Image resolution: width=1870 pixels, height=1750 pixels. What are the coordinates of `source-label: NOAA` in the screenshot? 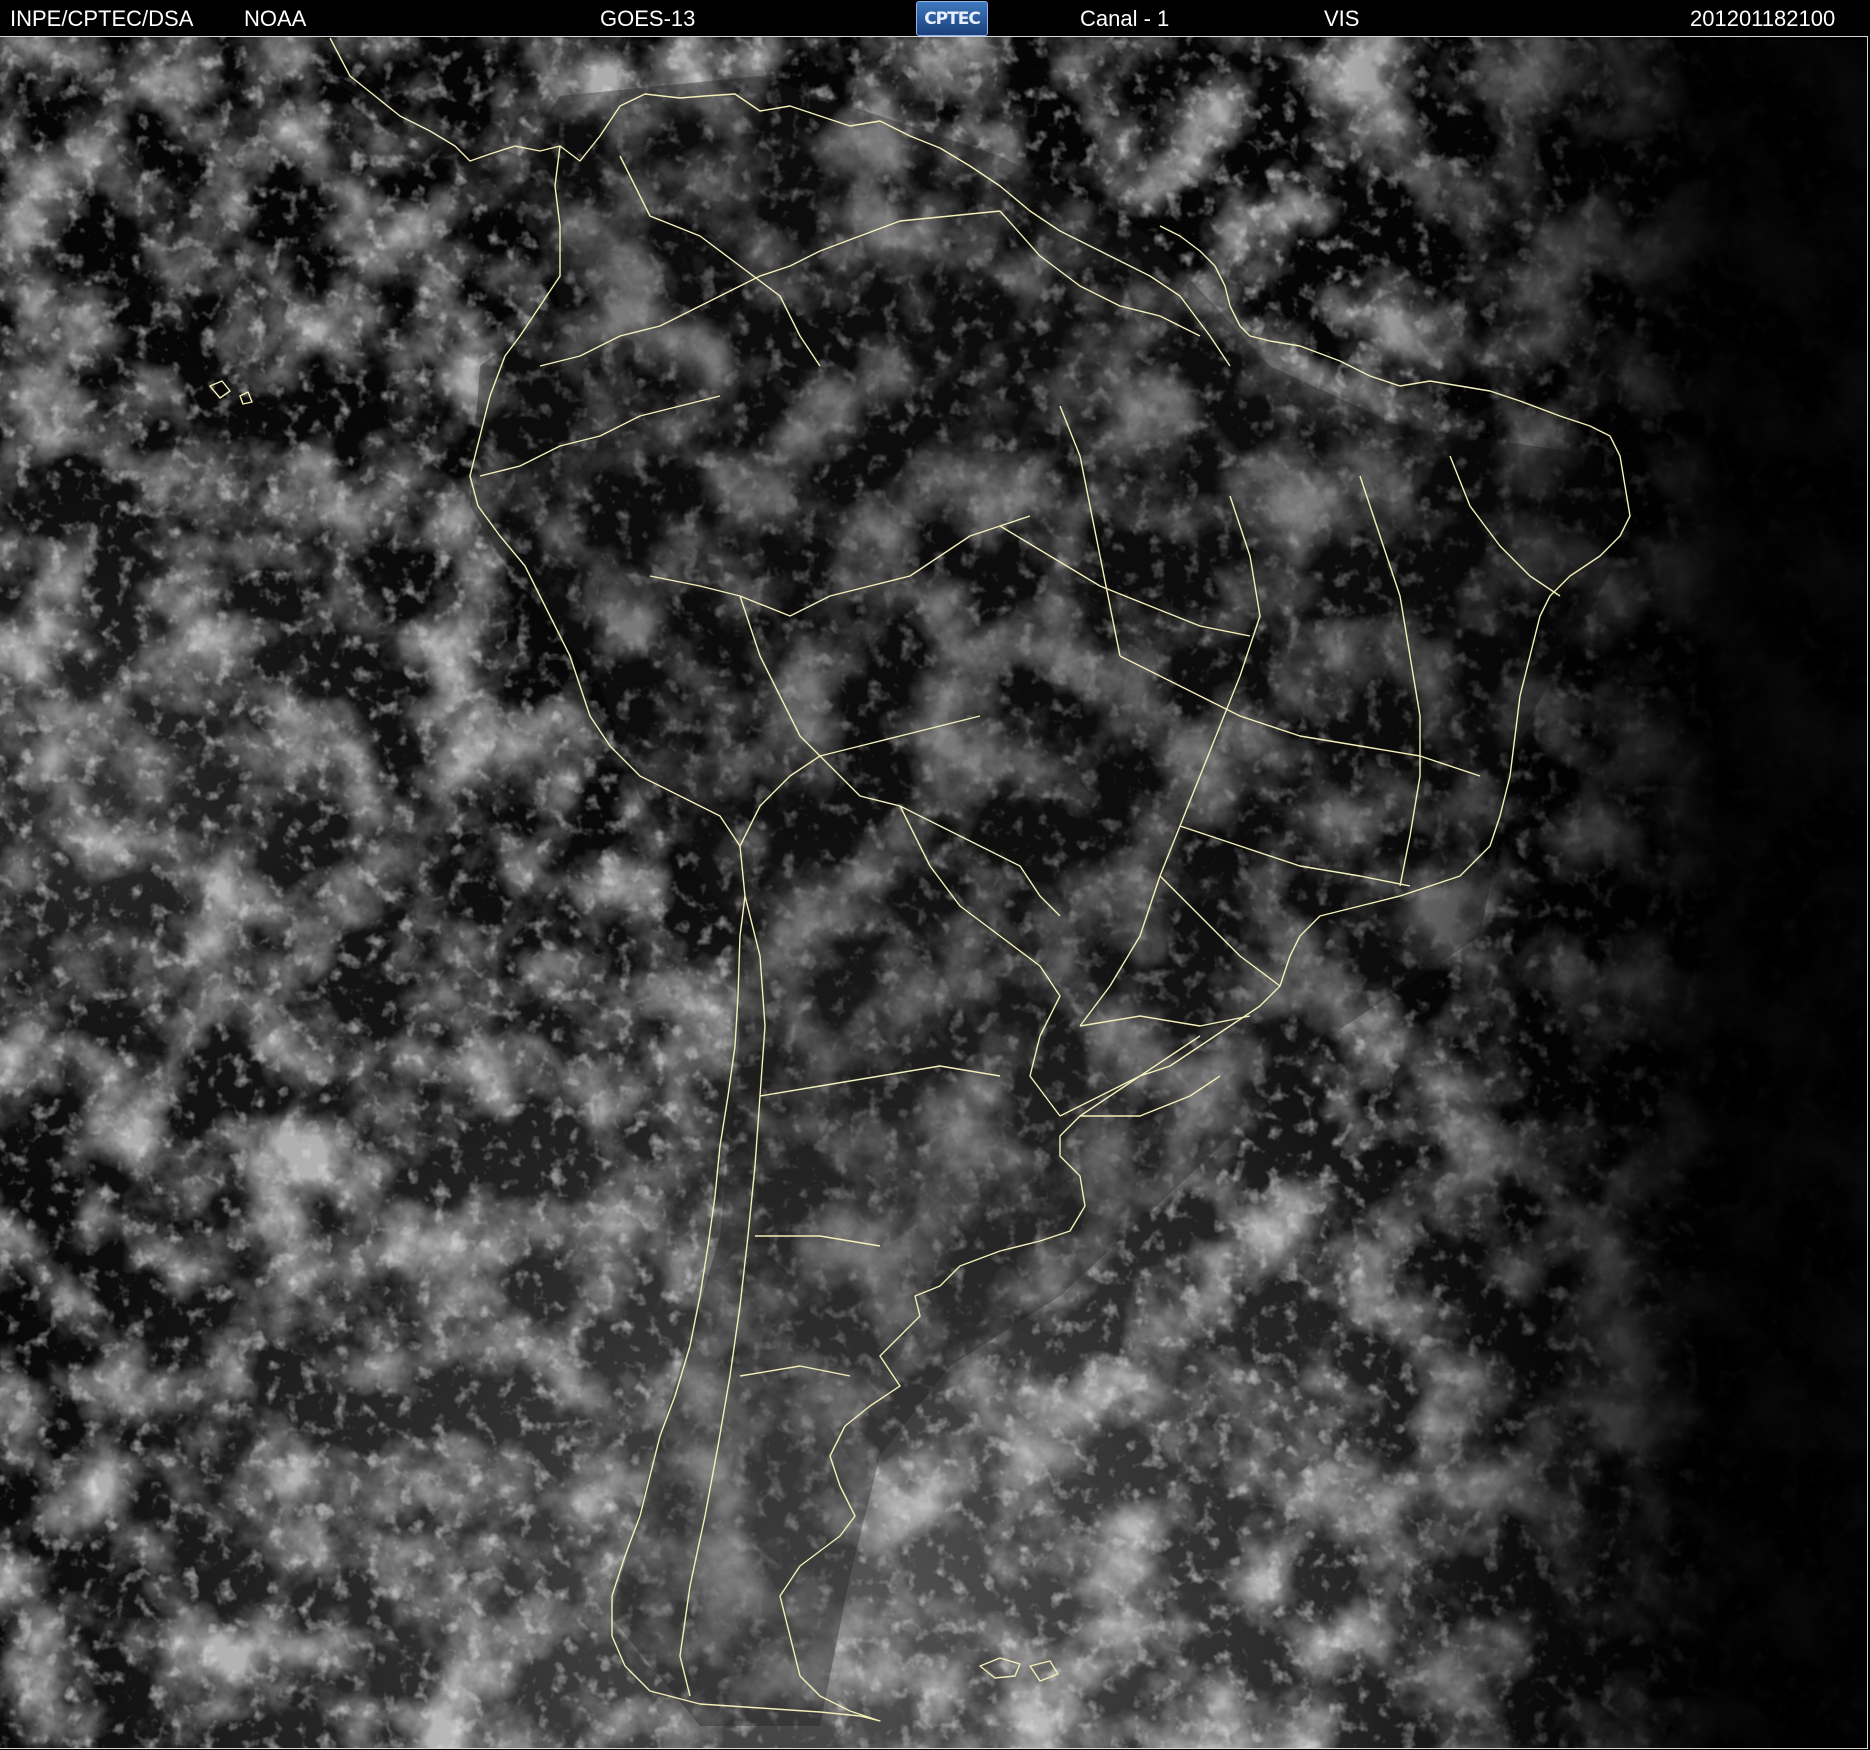 It's located at (275, 18).